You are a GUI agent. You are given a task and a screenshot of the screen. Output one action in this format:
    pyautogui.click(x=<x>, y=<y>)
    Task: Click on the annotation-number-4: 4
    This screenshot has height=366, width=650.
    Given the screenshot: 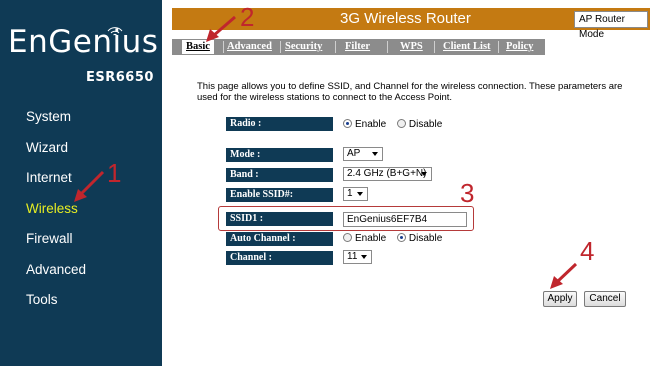 What is the action you would take?
    pyautogui.click(x=587, y=251)
    